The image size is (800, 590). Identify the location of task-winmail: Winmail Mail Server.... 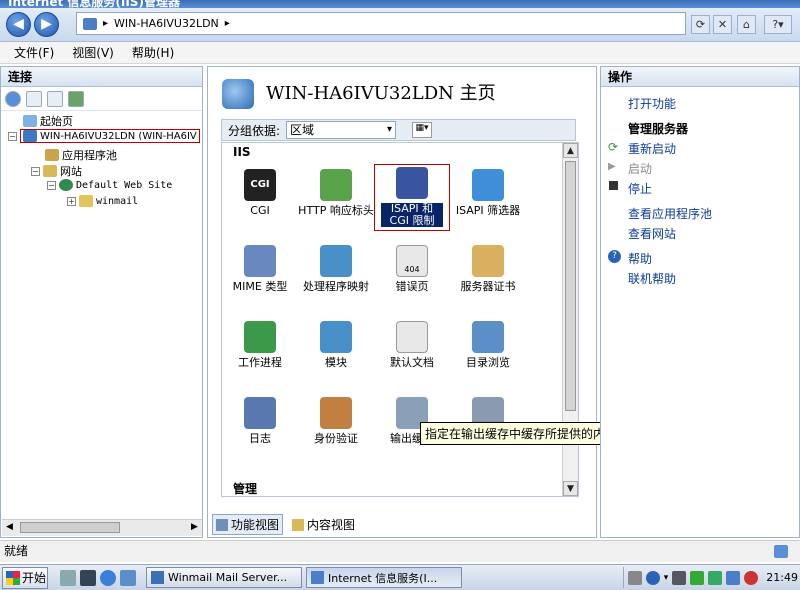
(224, 577).